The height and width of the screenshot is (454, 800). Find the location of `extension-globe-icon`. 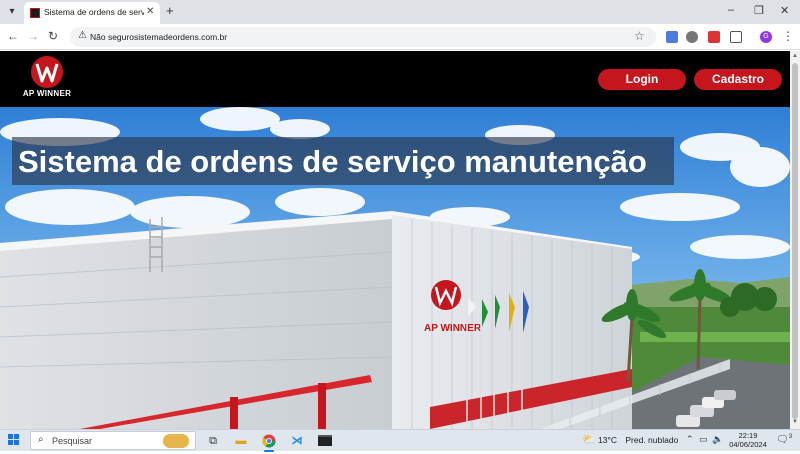

extension-globe-icon is located at coordinates (692, 37).